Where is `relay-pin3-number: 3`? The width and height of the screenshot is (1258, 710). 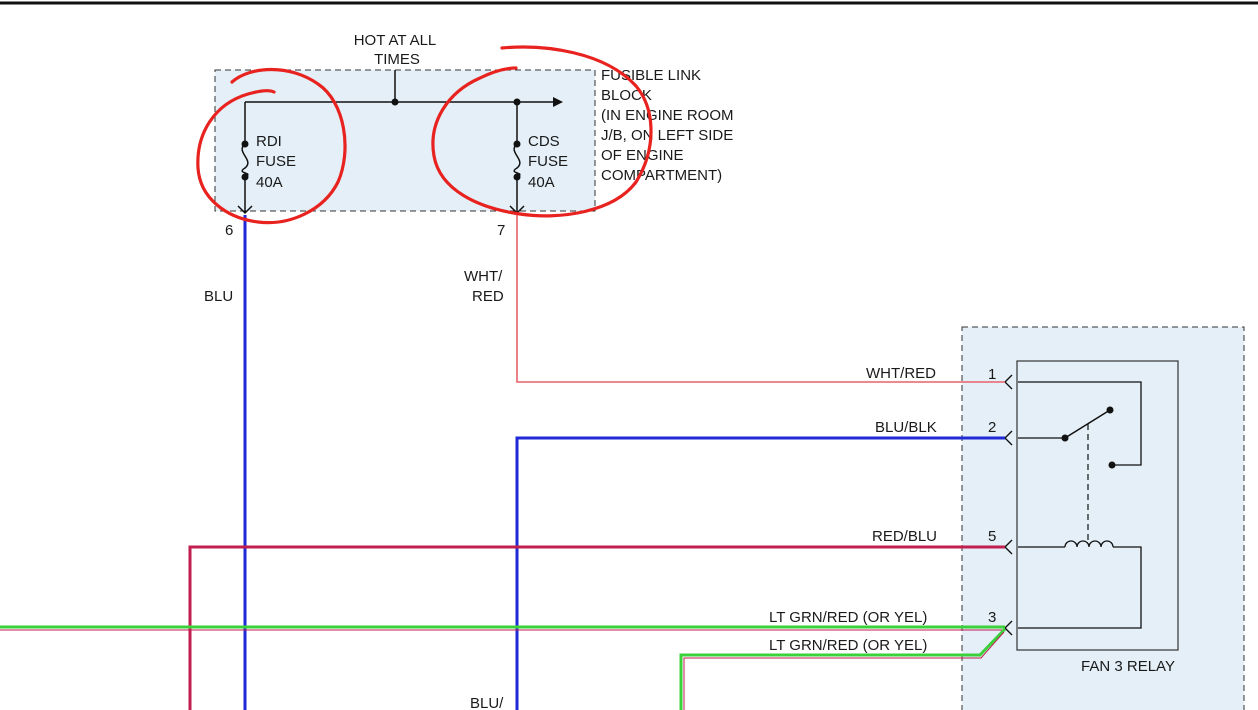 relay-pin3-number: 3 is located at coordinates (992, 617).